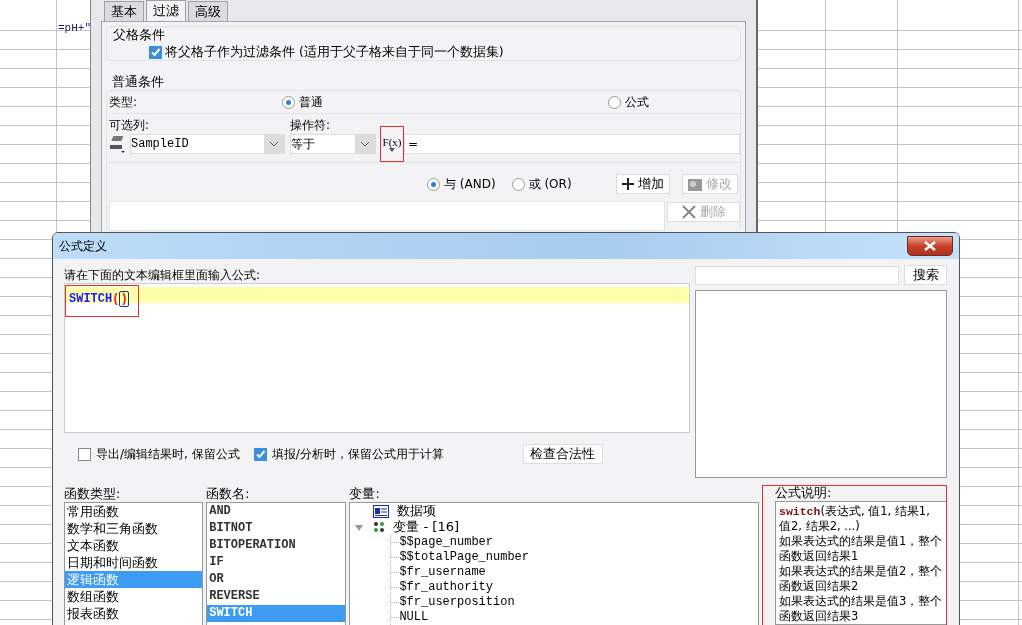 This screenshot has width=1022, height=625. I want to click on list-item: 日期和时间函数, so click(134, 562).